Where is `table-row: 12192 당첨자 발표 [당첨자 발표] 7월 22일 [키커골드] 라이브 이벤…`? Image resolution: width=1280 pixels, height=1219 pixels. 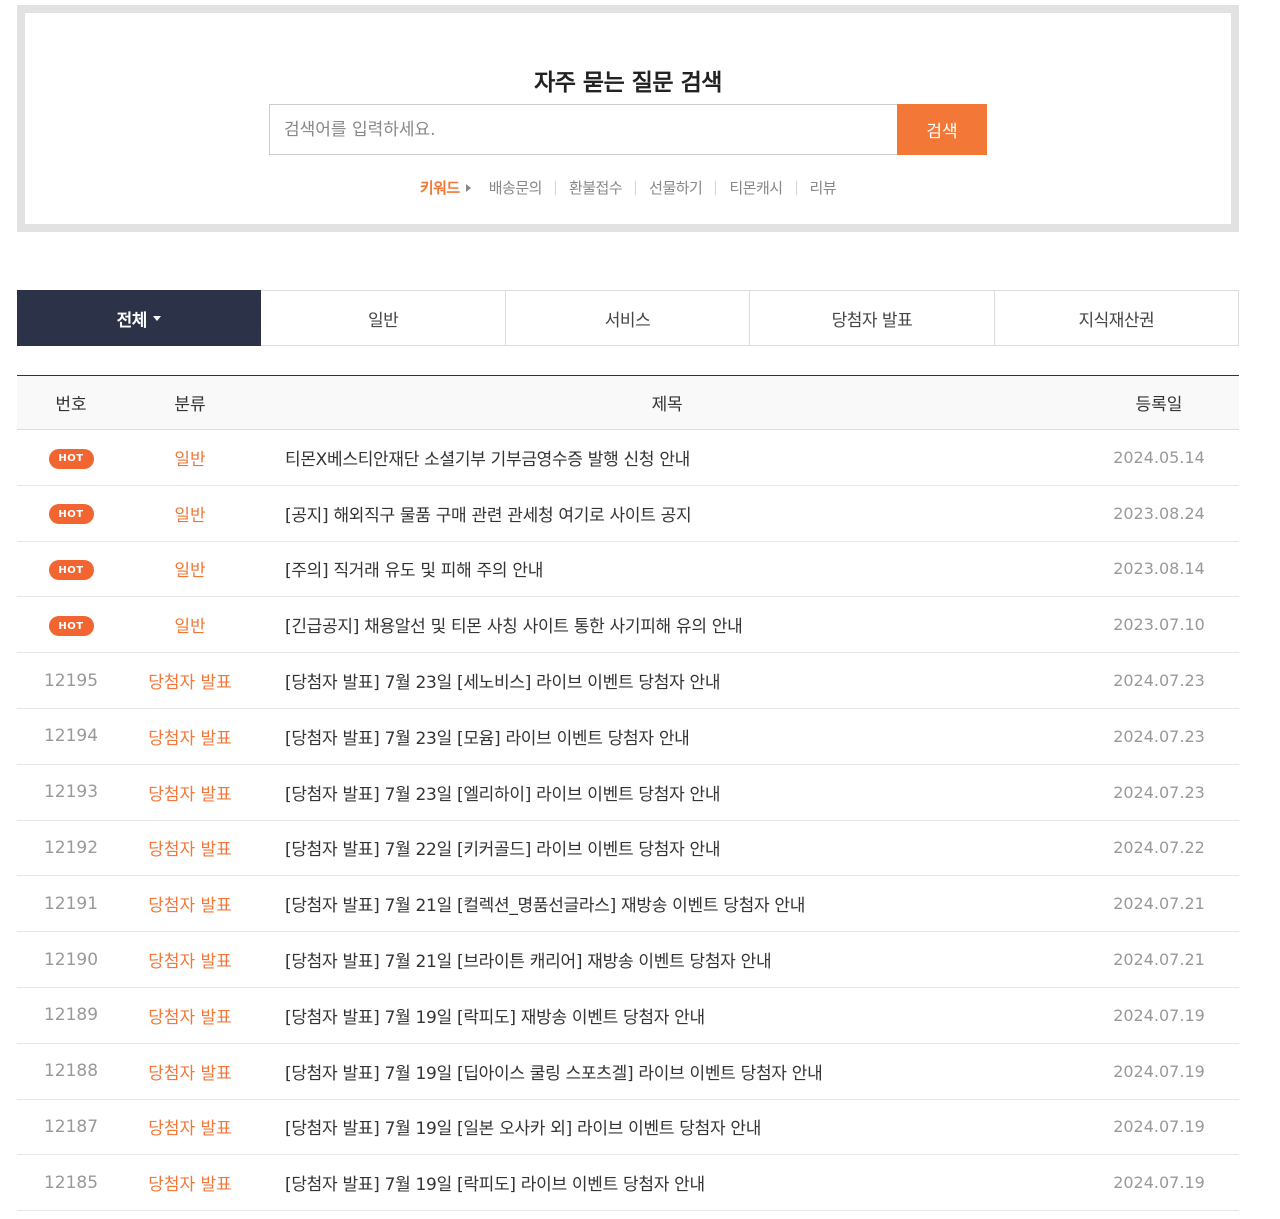
table-row: 12192 당첨자 발표 [당첨자 발표] 7월 22일 [키커골드] 라이브 이벤… is located at coordinates (628, 849).